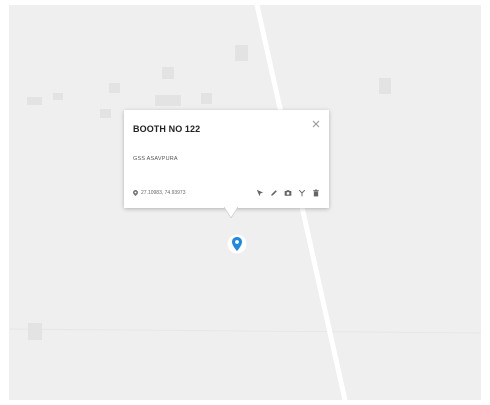  What do you see at coordinates (226, 193) in the screenshot?
I see `popup-footer: 27.10983, 74.93973` at bounding box center [226, 193].